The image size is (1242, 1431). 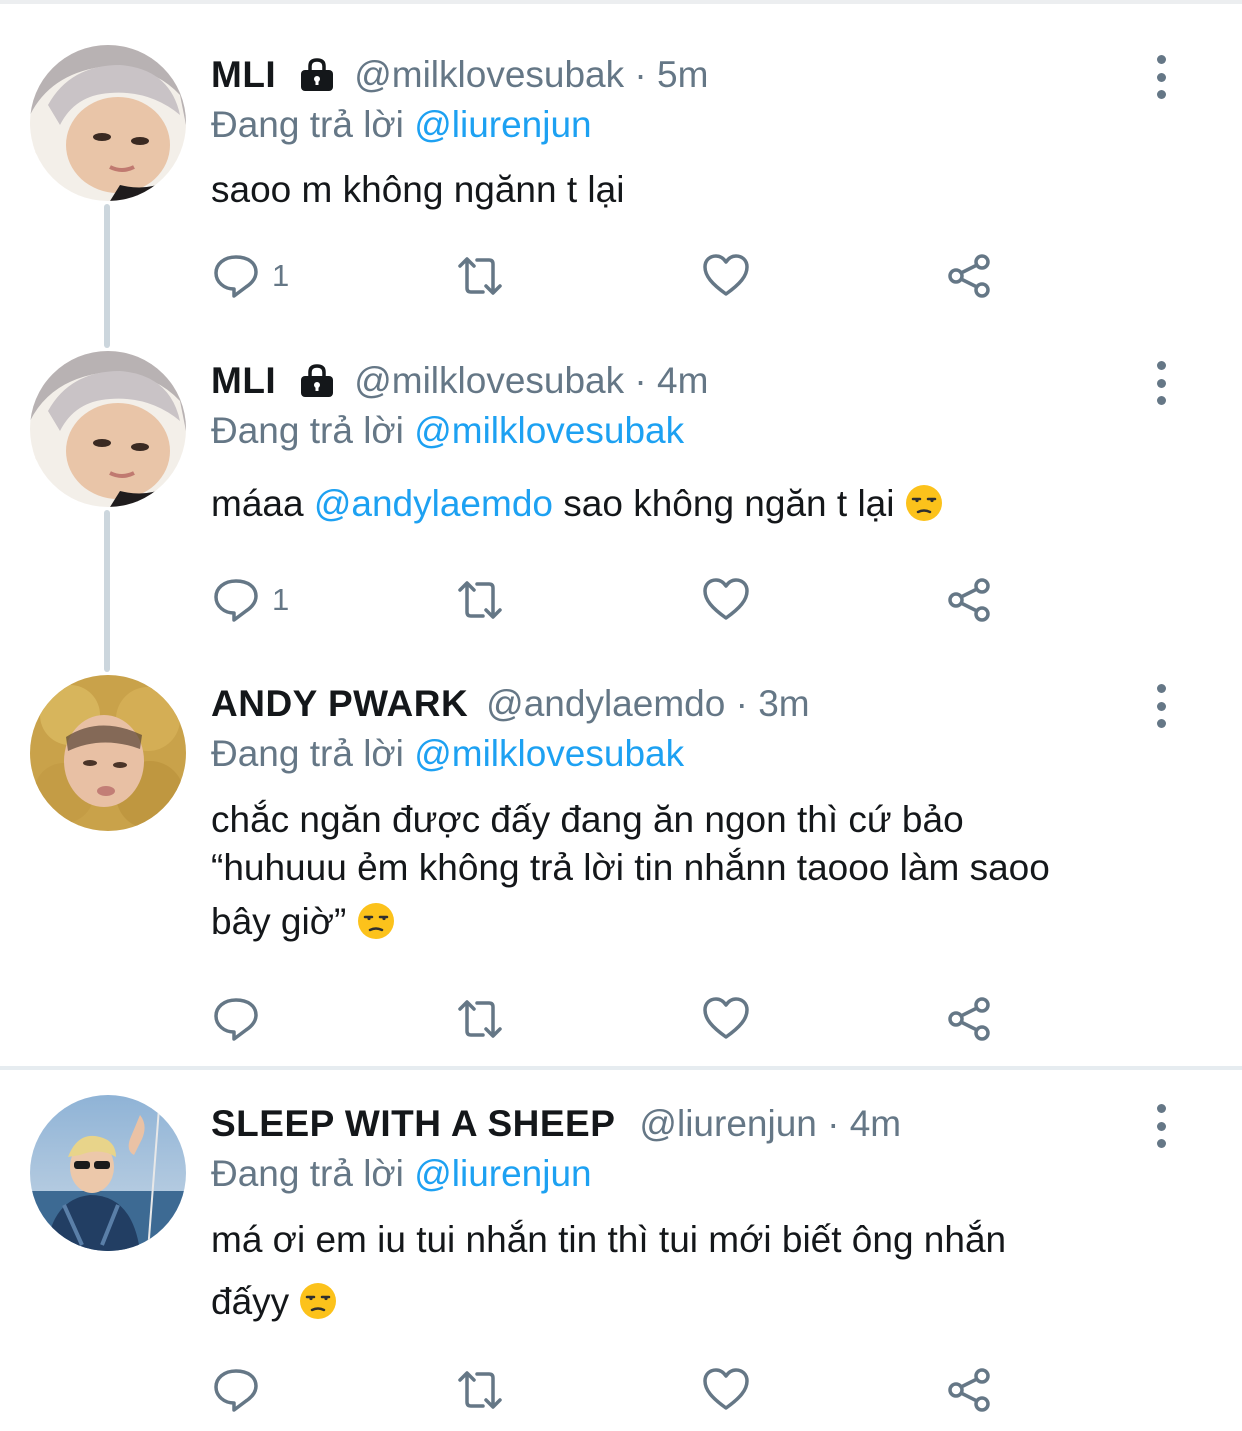 I want to click on tweet-header: MLI @milklovesubak · 5m, so click(x=459, y=75).